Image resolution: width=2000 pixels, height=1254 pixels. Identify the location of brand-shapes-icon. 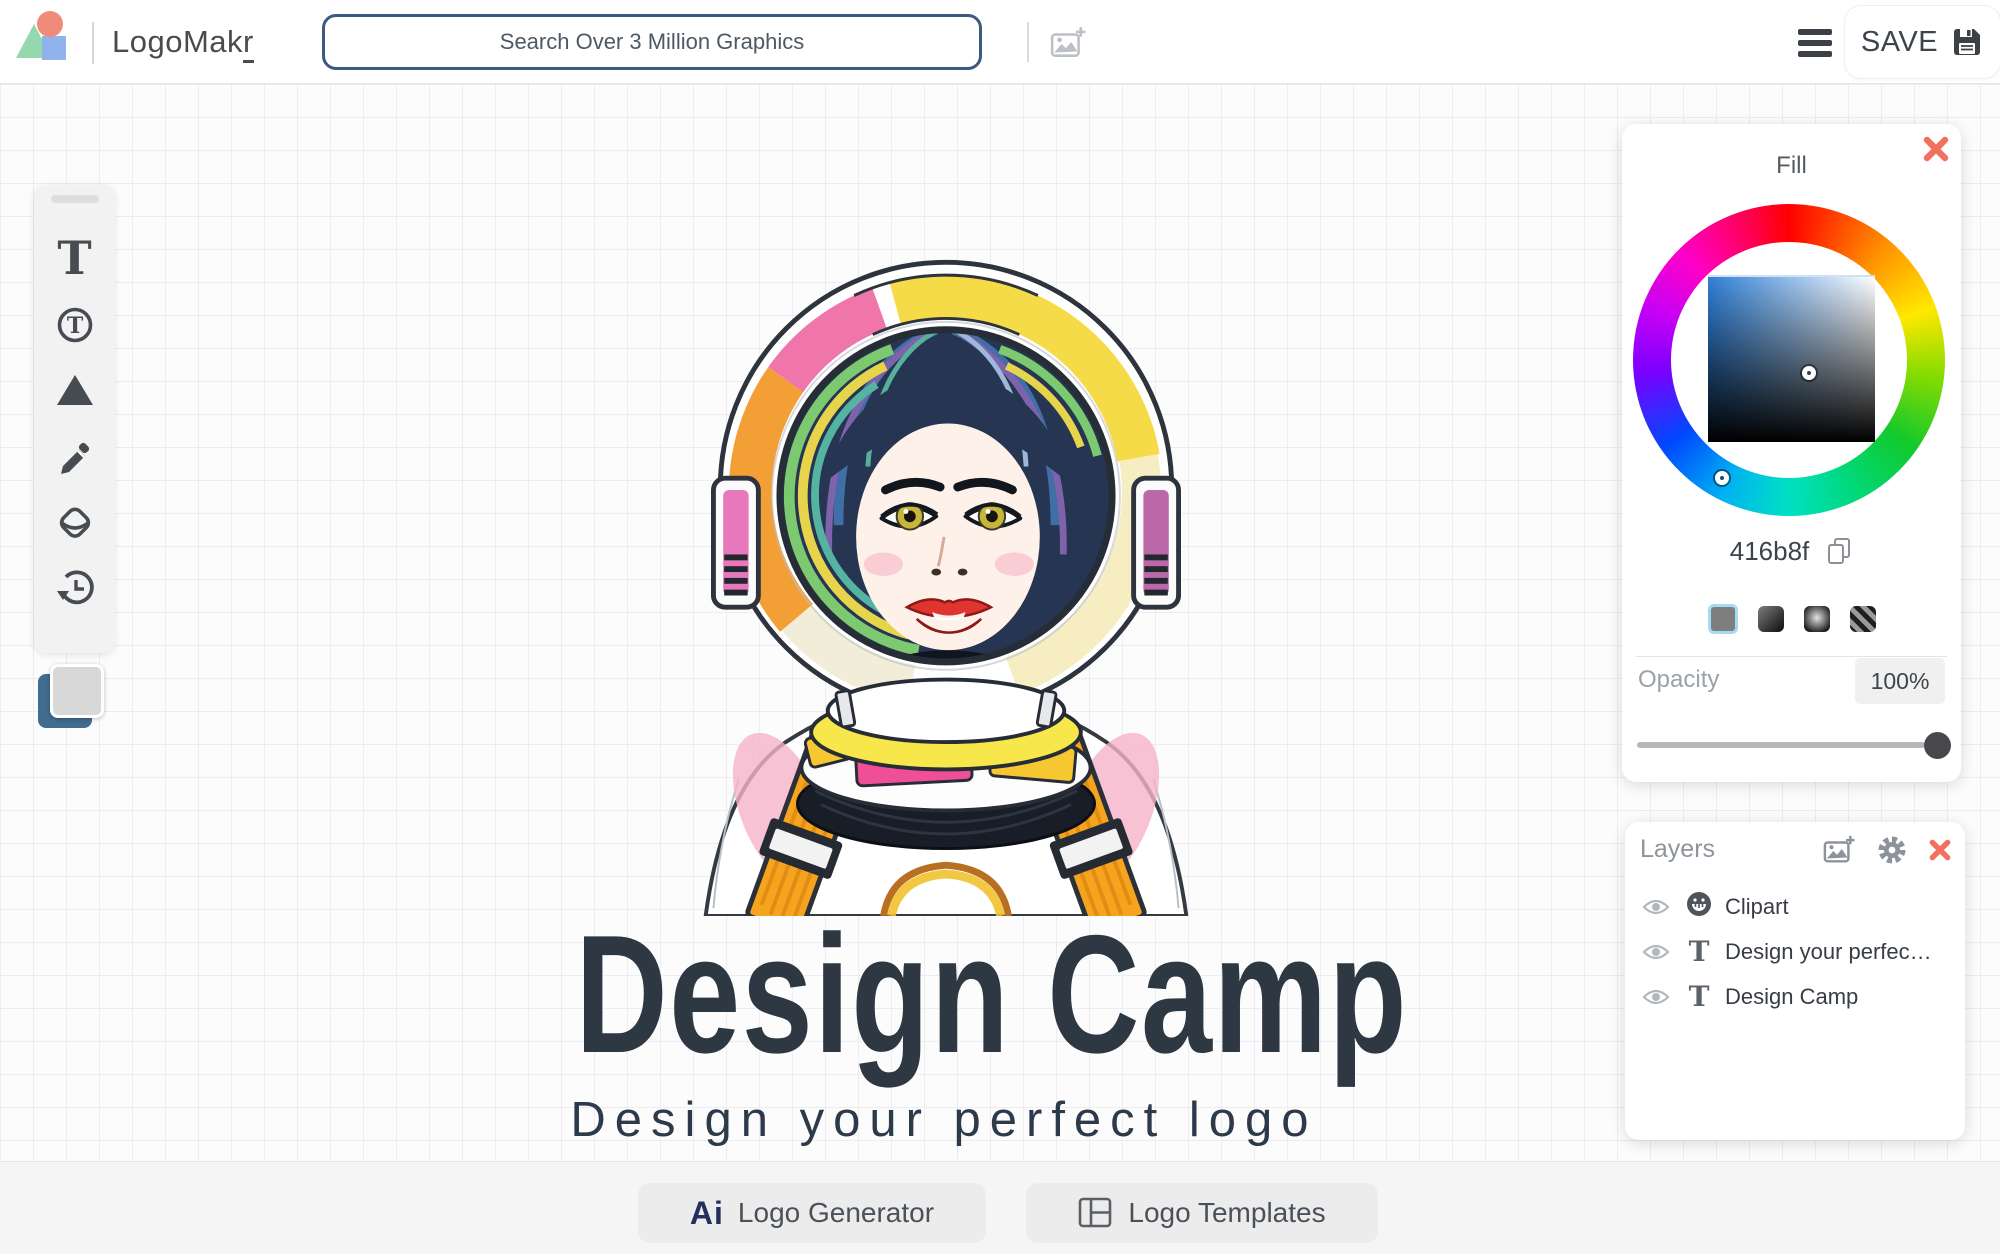
(42, 39).